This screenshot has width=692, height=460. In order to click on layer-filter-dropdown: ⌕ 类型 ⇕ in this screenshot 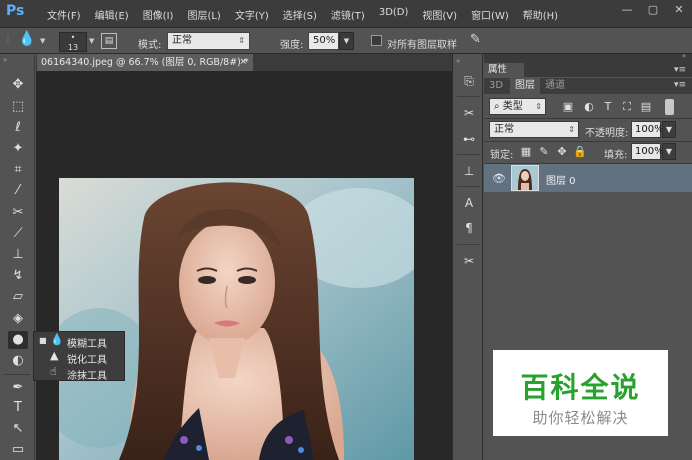, I will do `click(517, 106)`.